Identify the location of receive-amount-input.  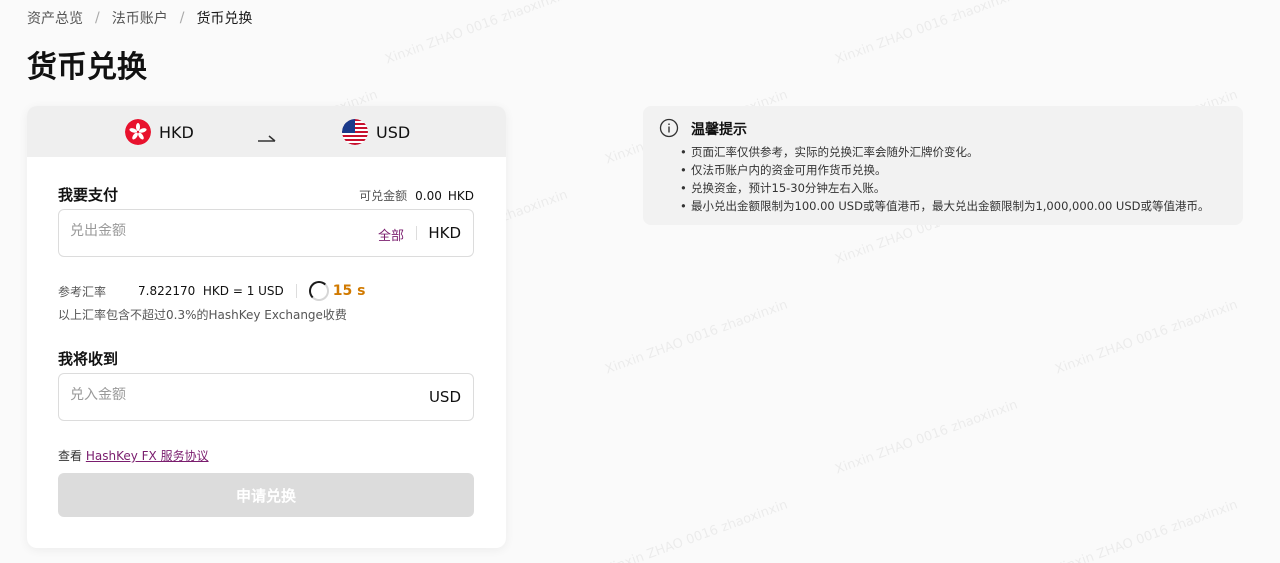
(195, 395).